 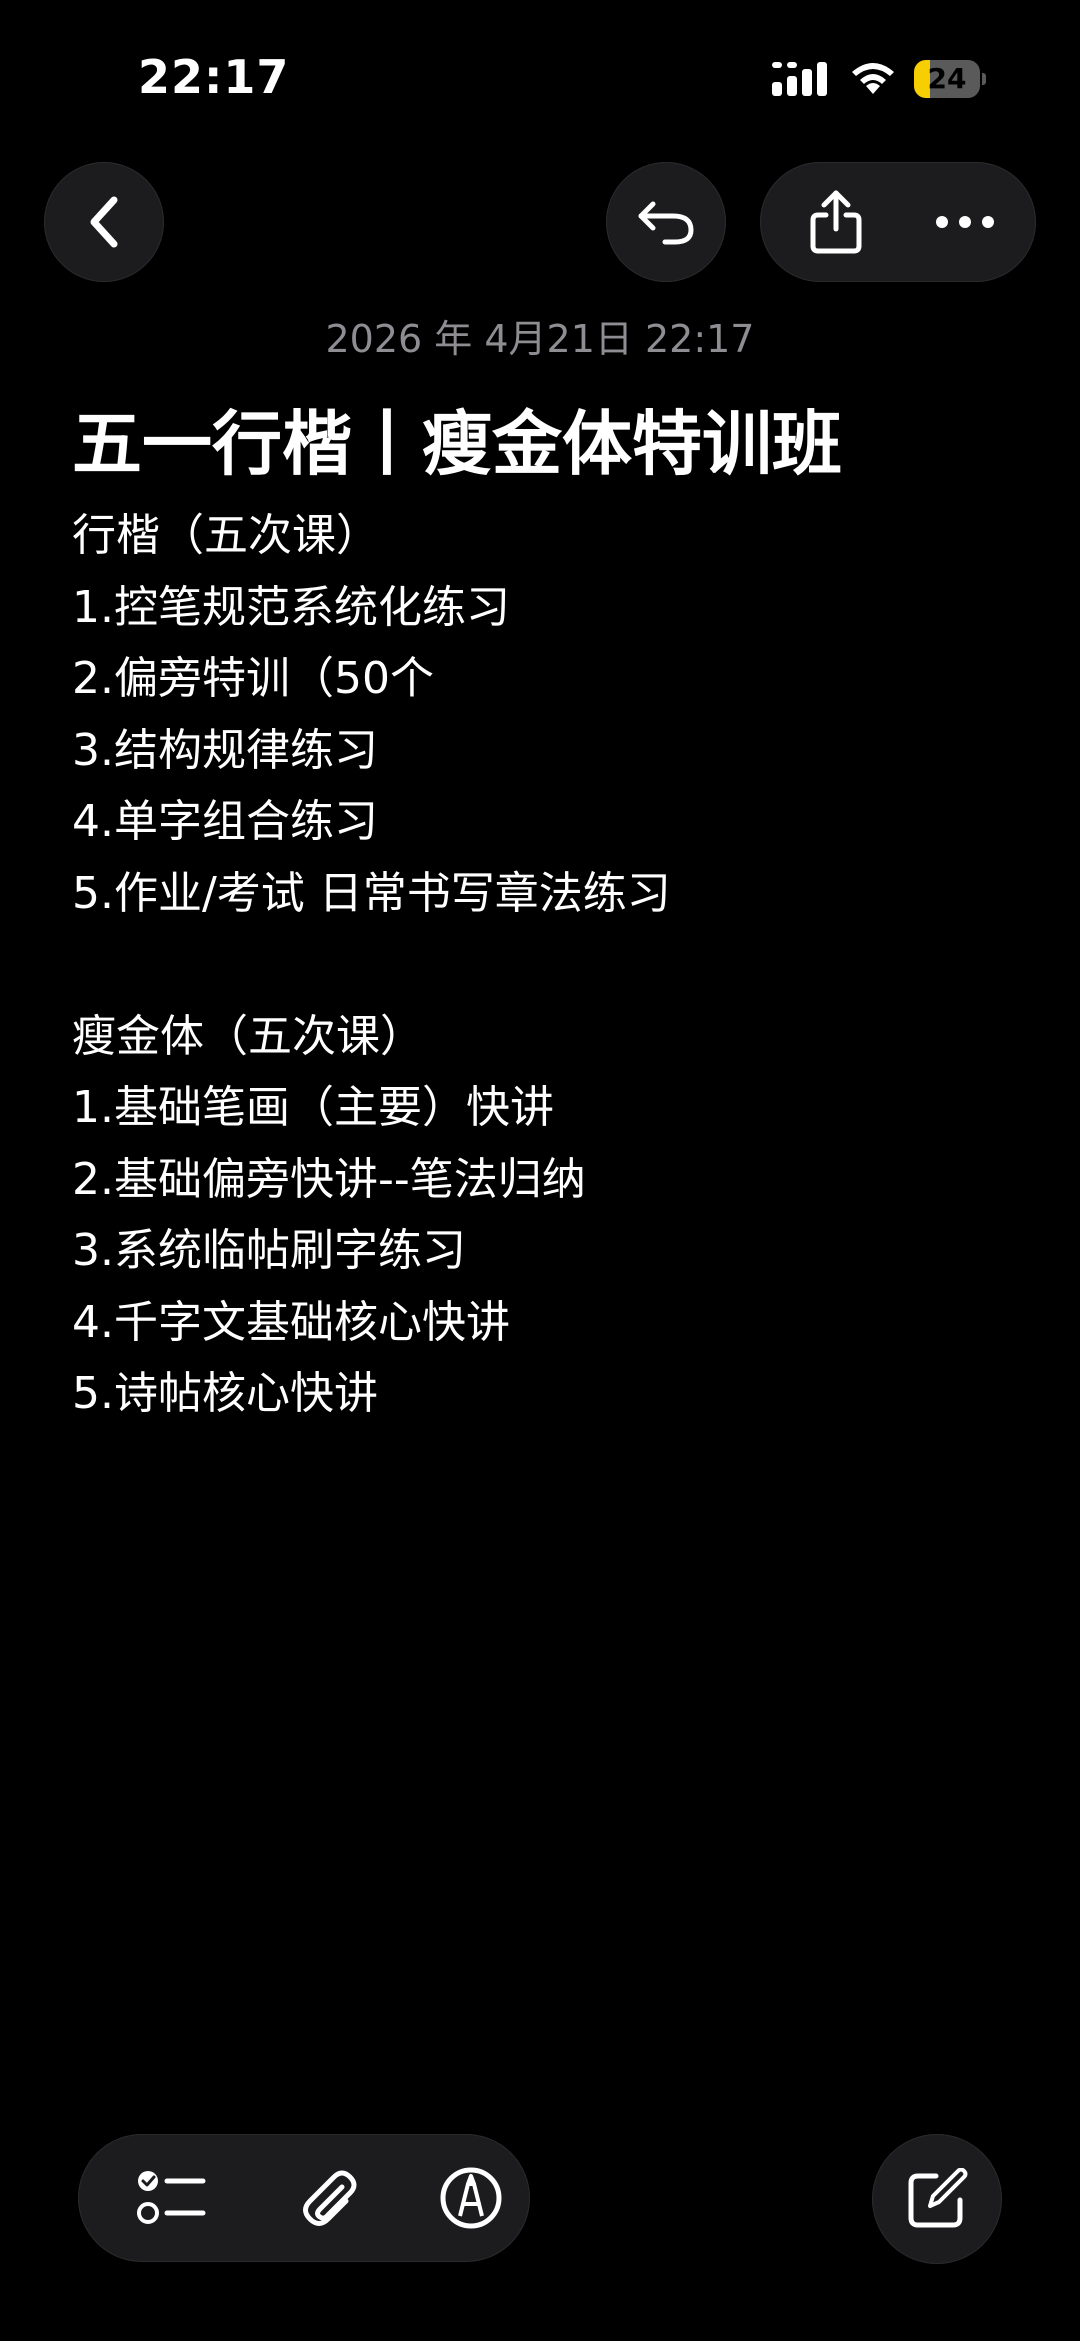 What do you see at coordinates (214, 77) in the screenshot?
I see `status-time: 22:17` at bounding box center [214, 77].